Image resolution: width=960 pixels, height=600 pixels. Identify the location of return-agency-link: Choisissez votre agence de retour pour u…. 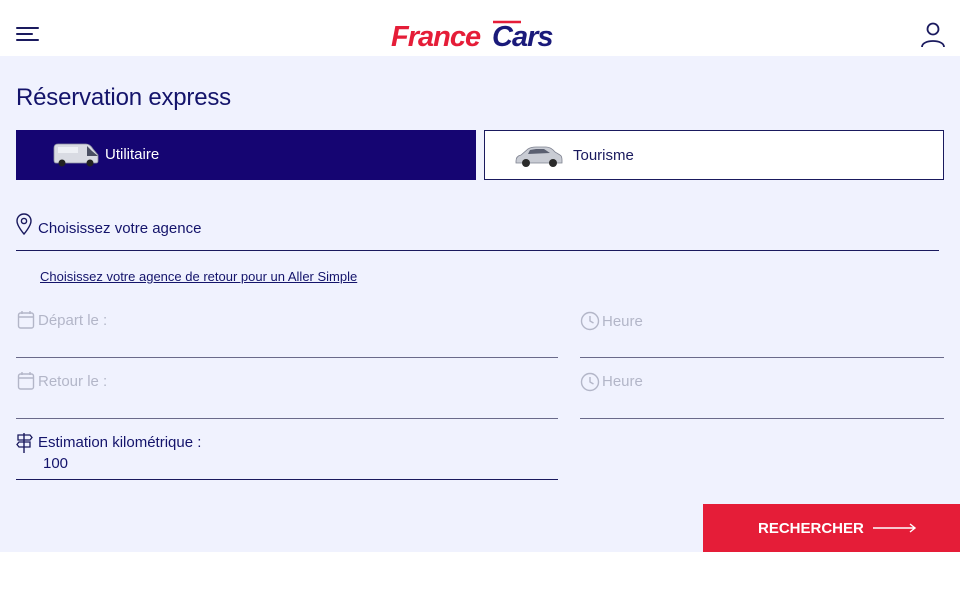
(198, 276).